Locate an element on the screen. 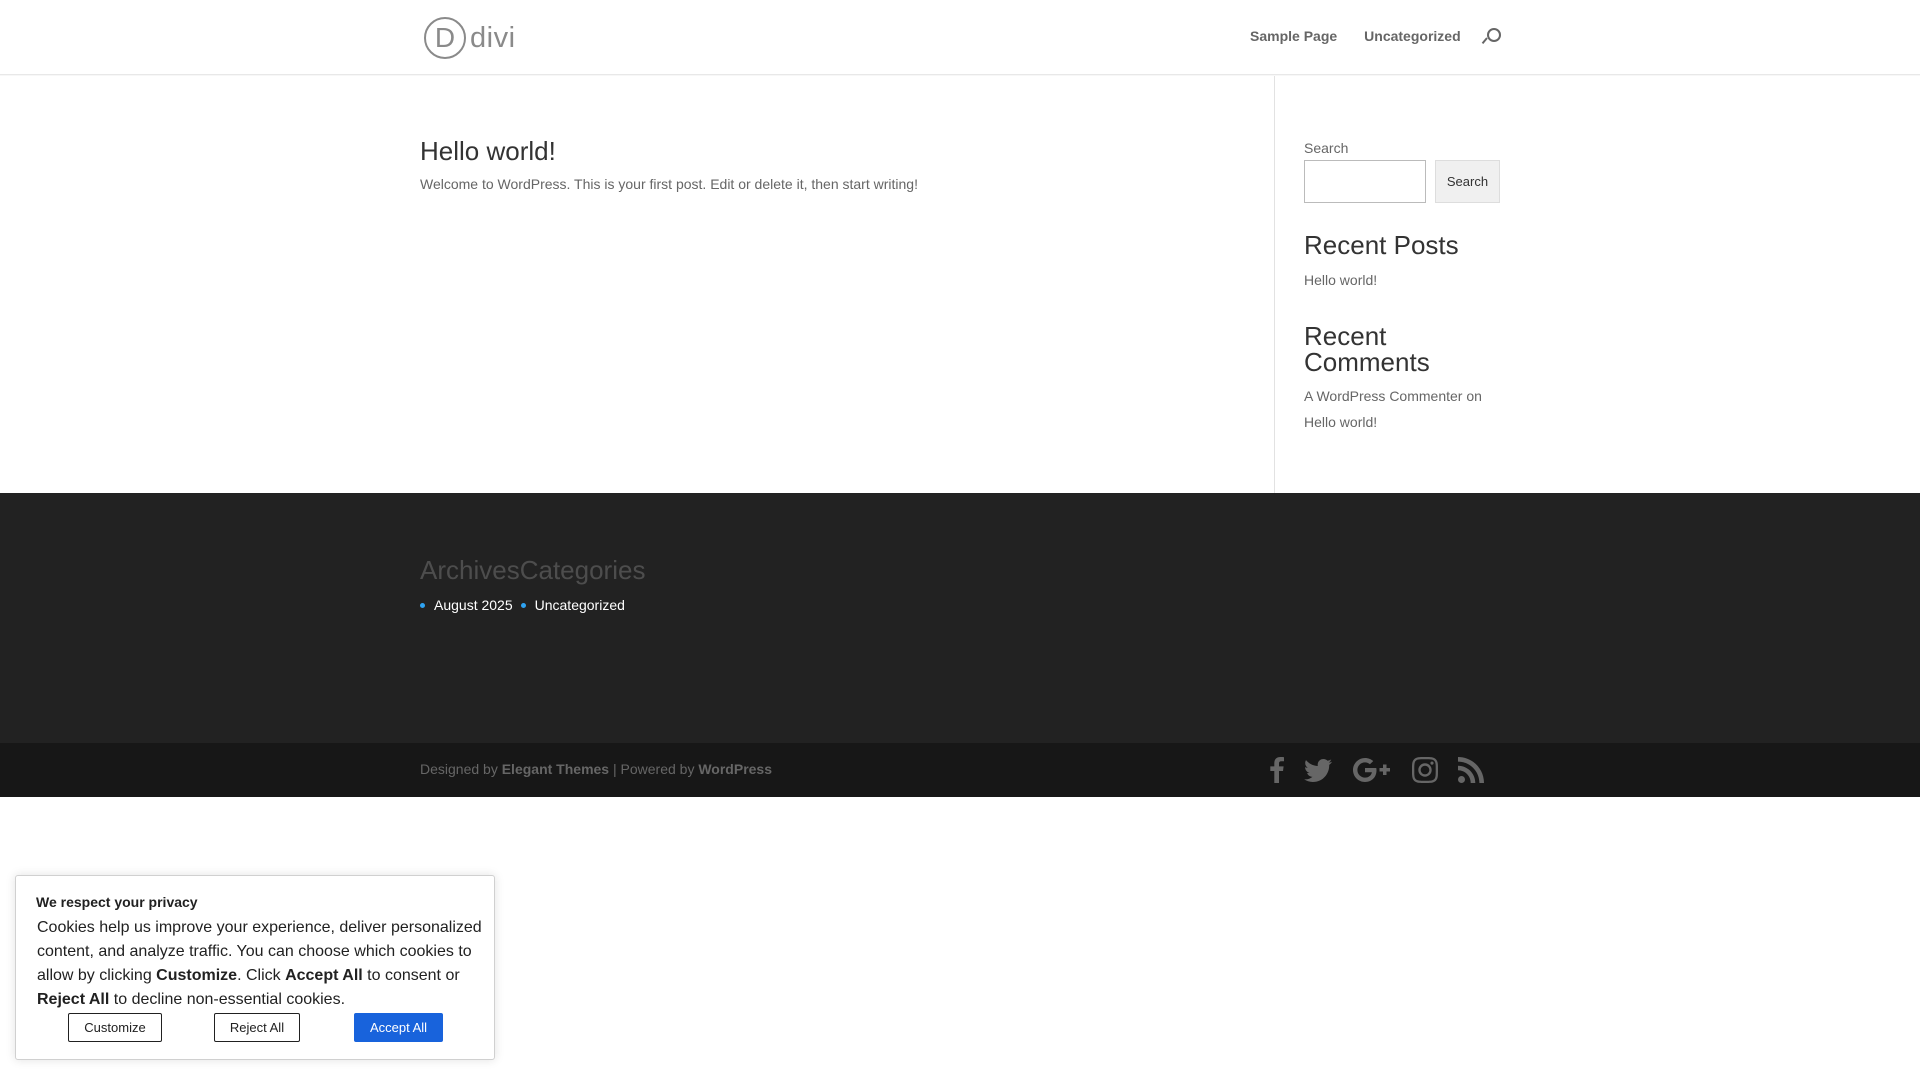  cookie-accept-all-button: Accept All is located at coordinates (398, 1027).